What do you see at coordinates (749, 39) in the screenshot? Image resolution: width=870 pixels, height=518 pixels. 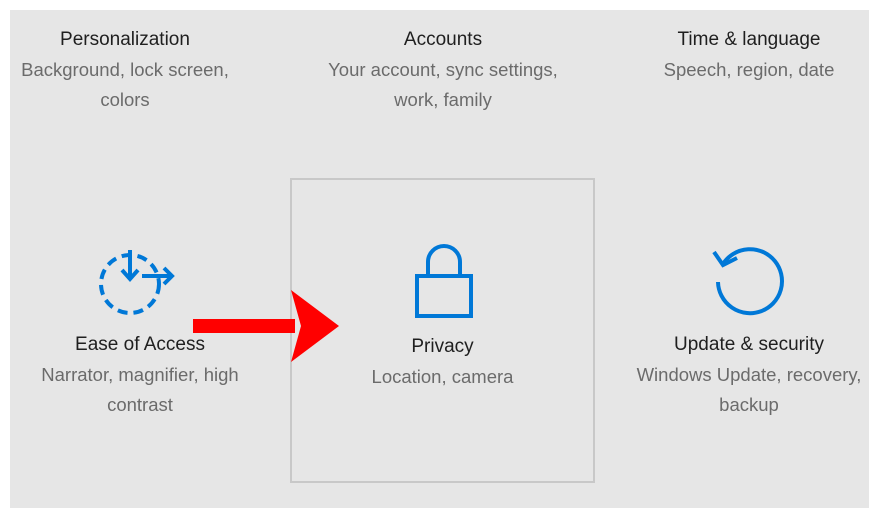 I see `tile-title: Time & language` at bounding box center [749, 39].